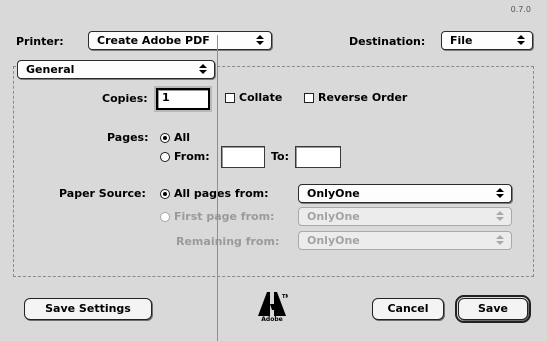 Image resolution: width=547 pixels, height=341 pixels. I want to click on all-pages-from-radio, so click(165, 194).